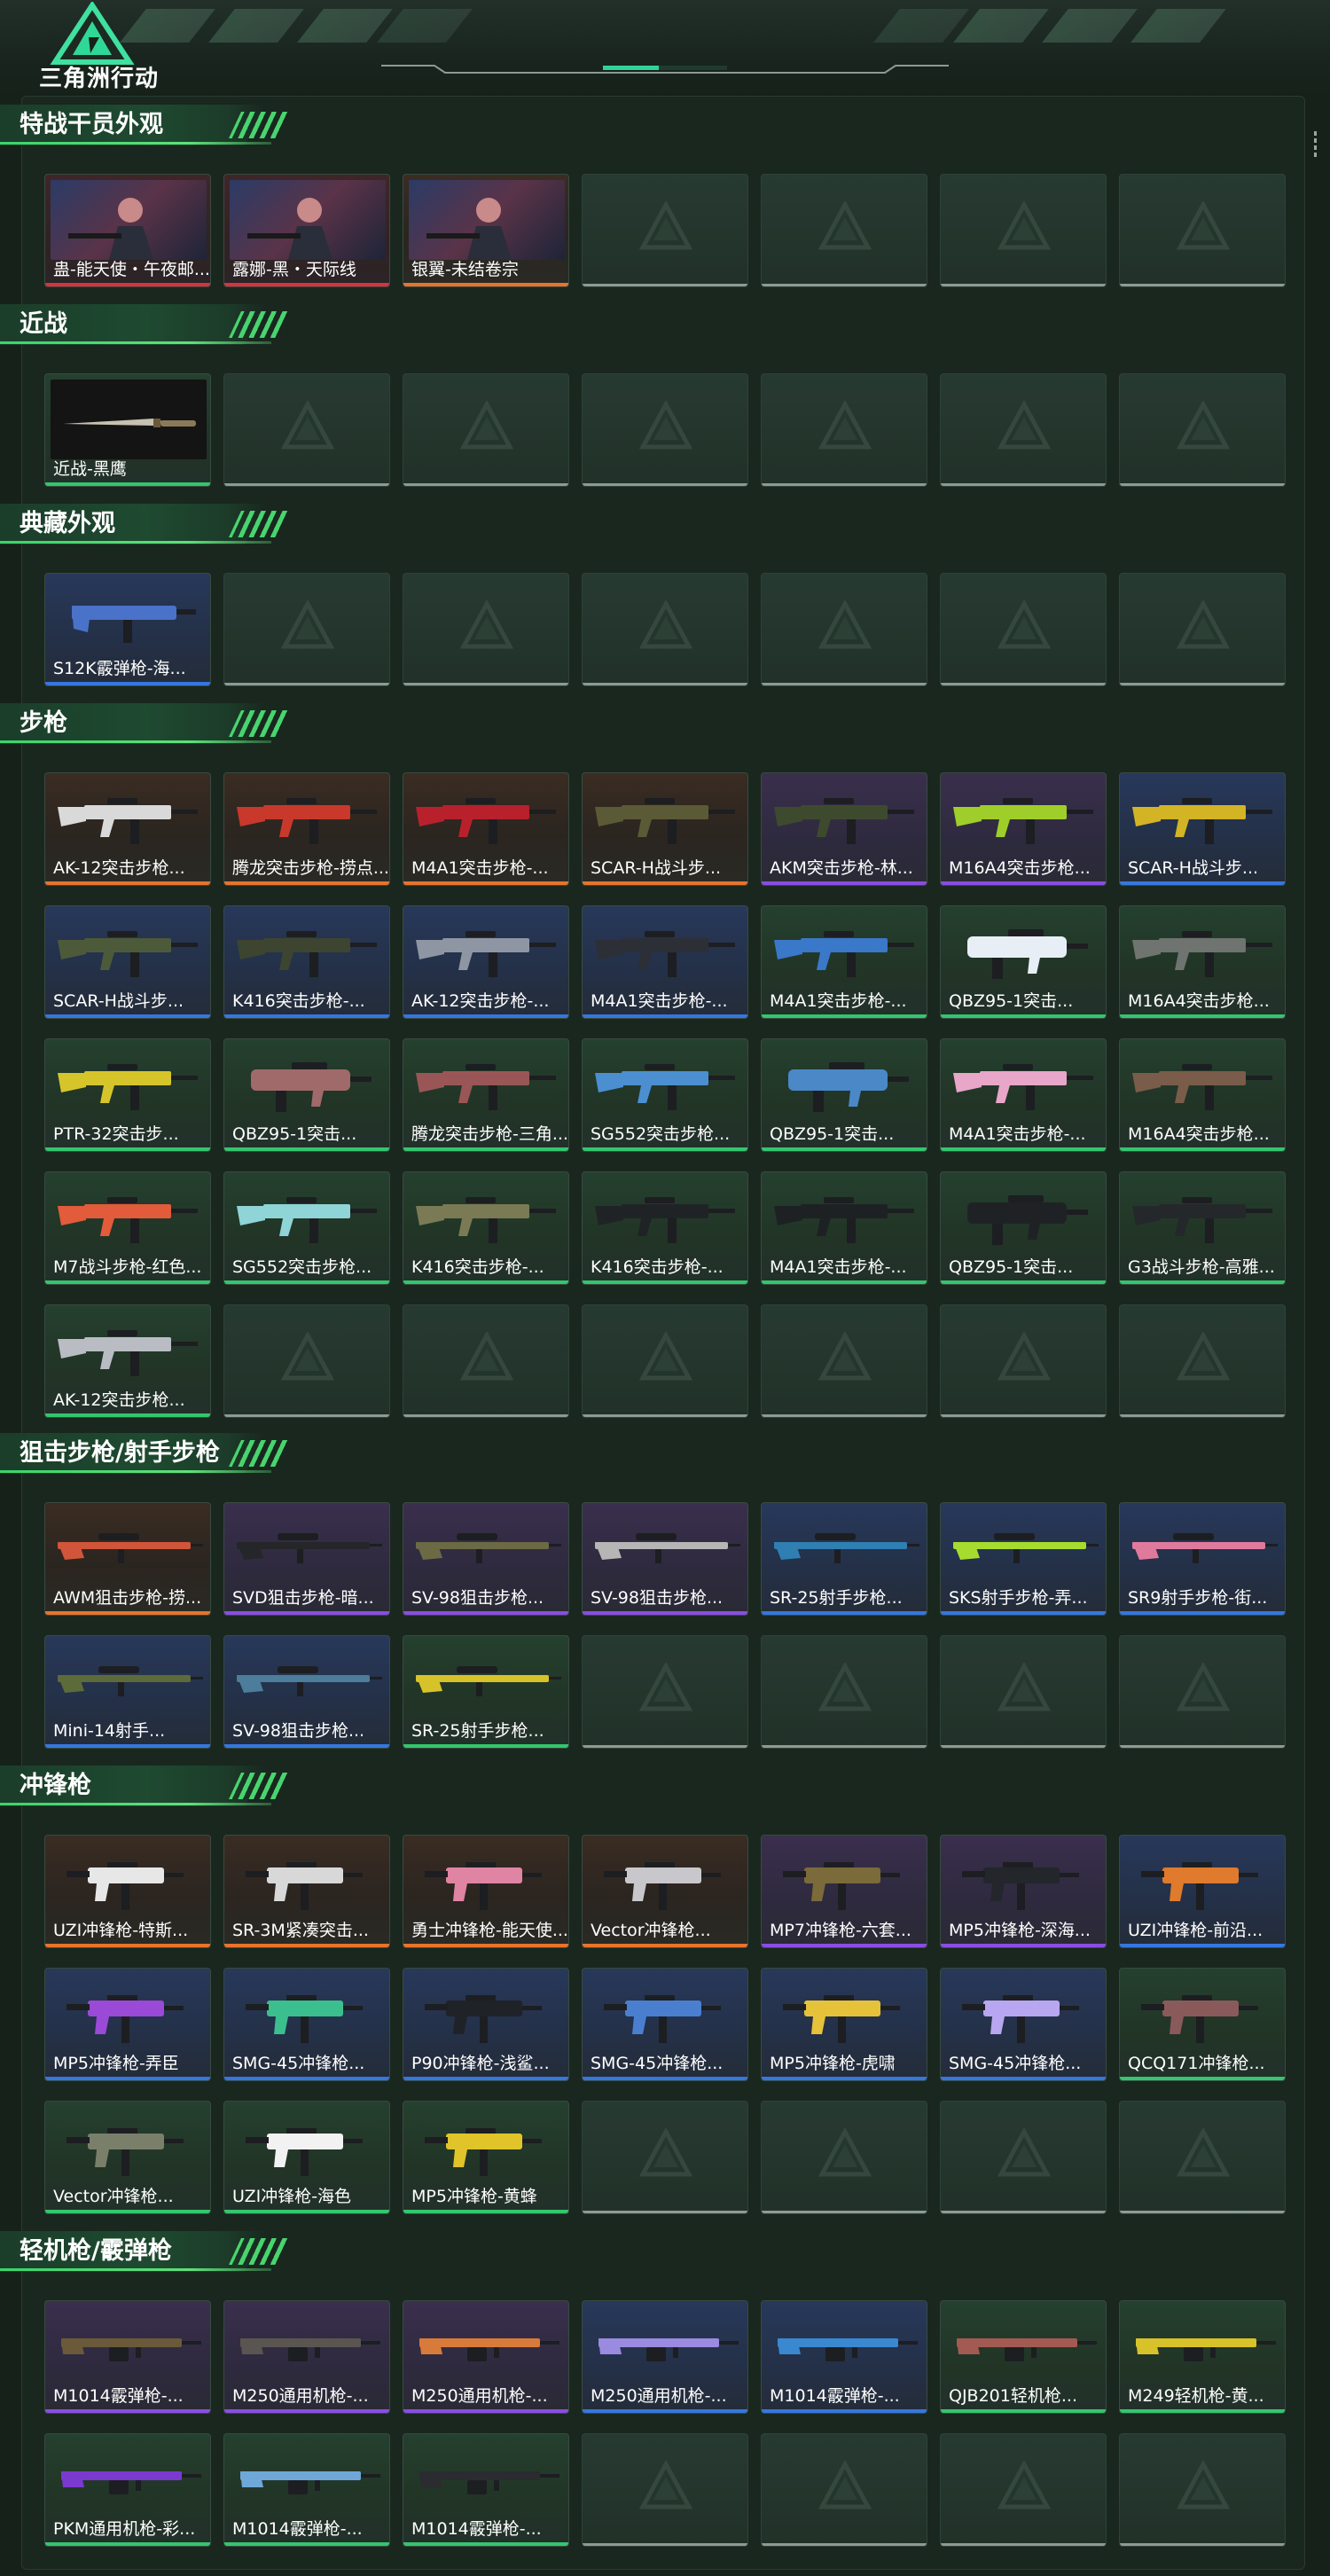 The height and width of the screenshot is (2576, 1330). Describe the element at coordinates (306, 2157) in the screenshot. I see `weapon-skin-card: UZI冲锋枪-海色` at that location.